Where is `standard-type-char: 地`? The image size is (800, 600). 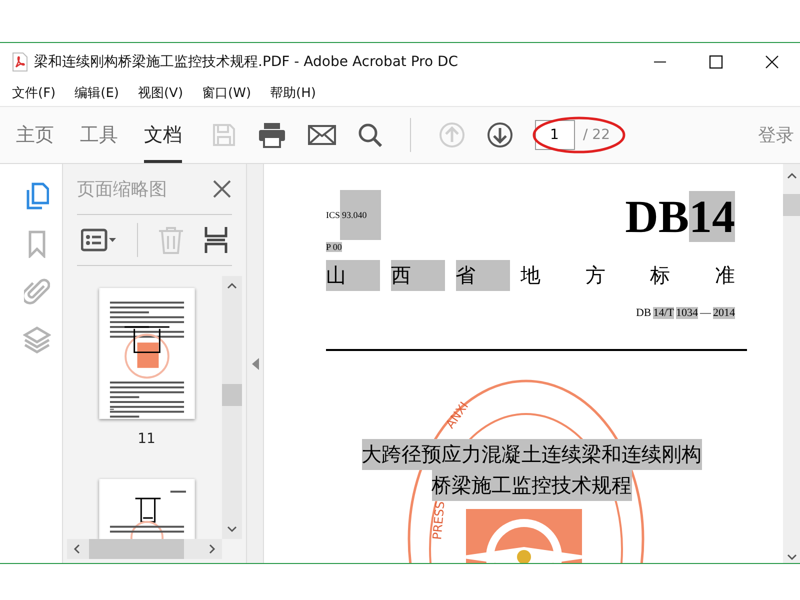
standard-type-char: 地 is located at coordinates (530, 275).